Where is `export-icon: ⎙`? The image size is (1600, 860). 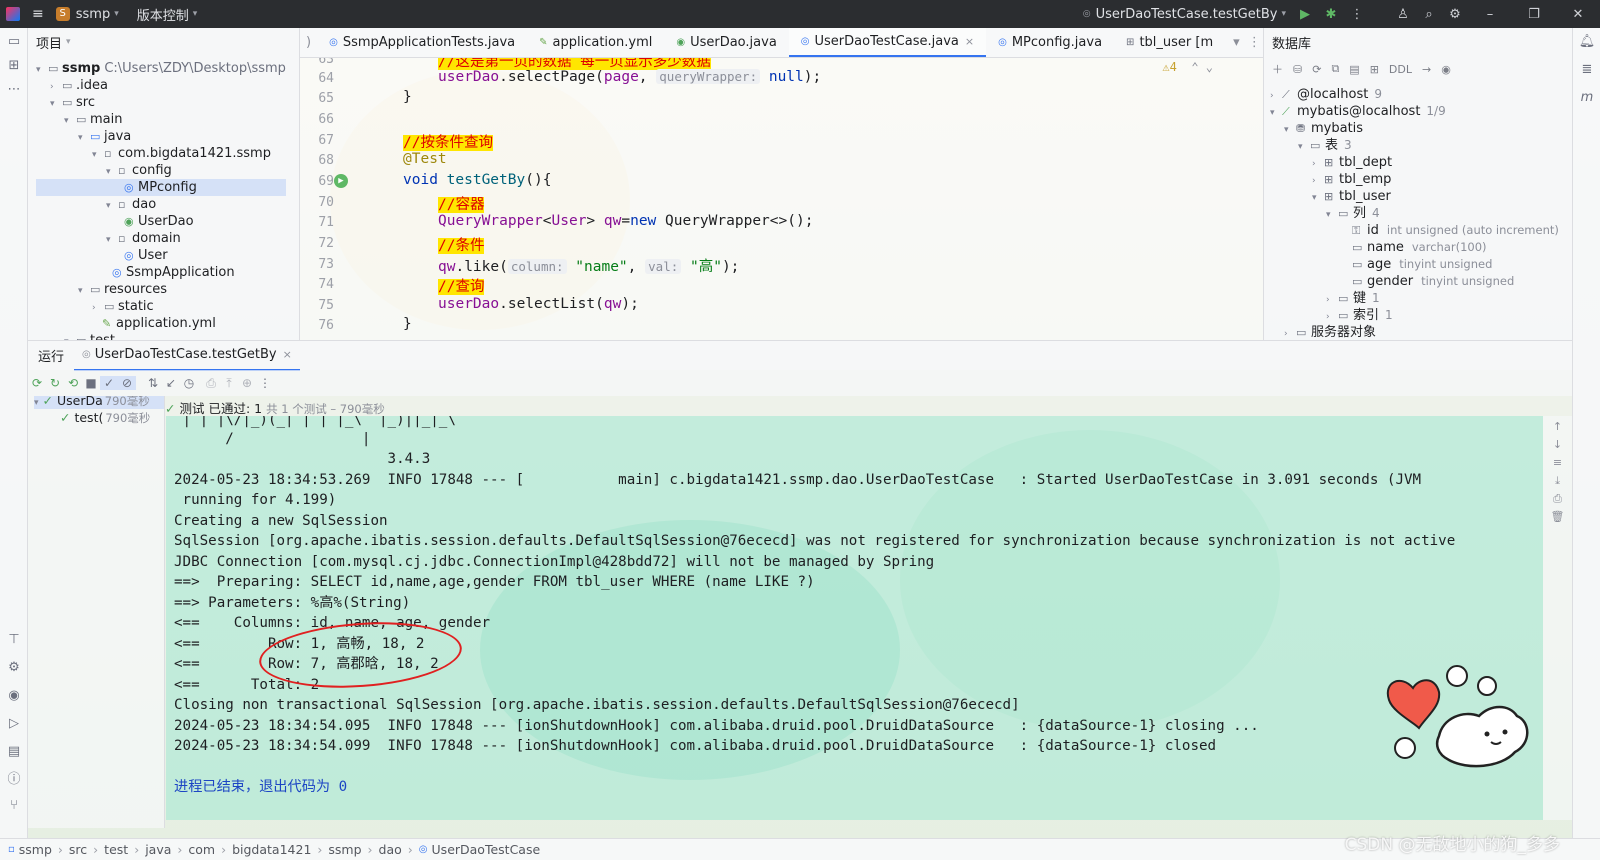 export-icon: ⎙ is located at coordinates (211, 383).